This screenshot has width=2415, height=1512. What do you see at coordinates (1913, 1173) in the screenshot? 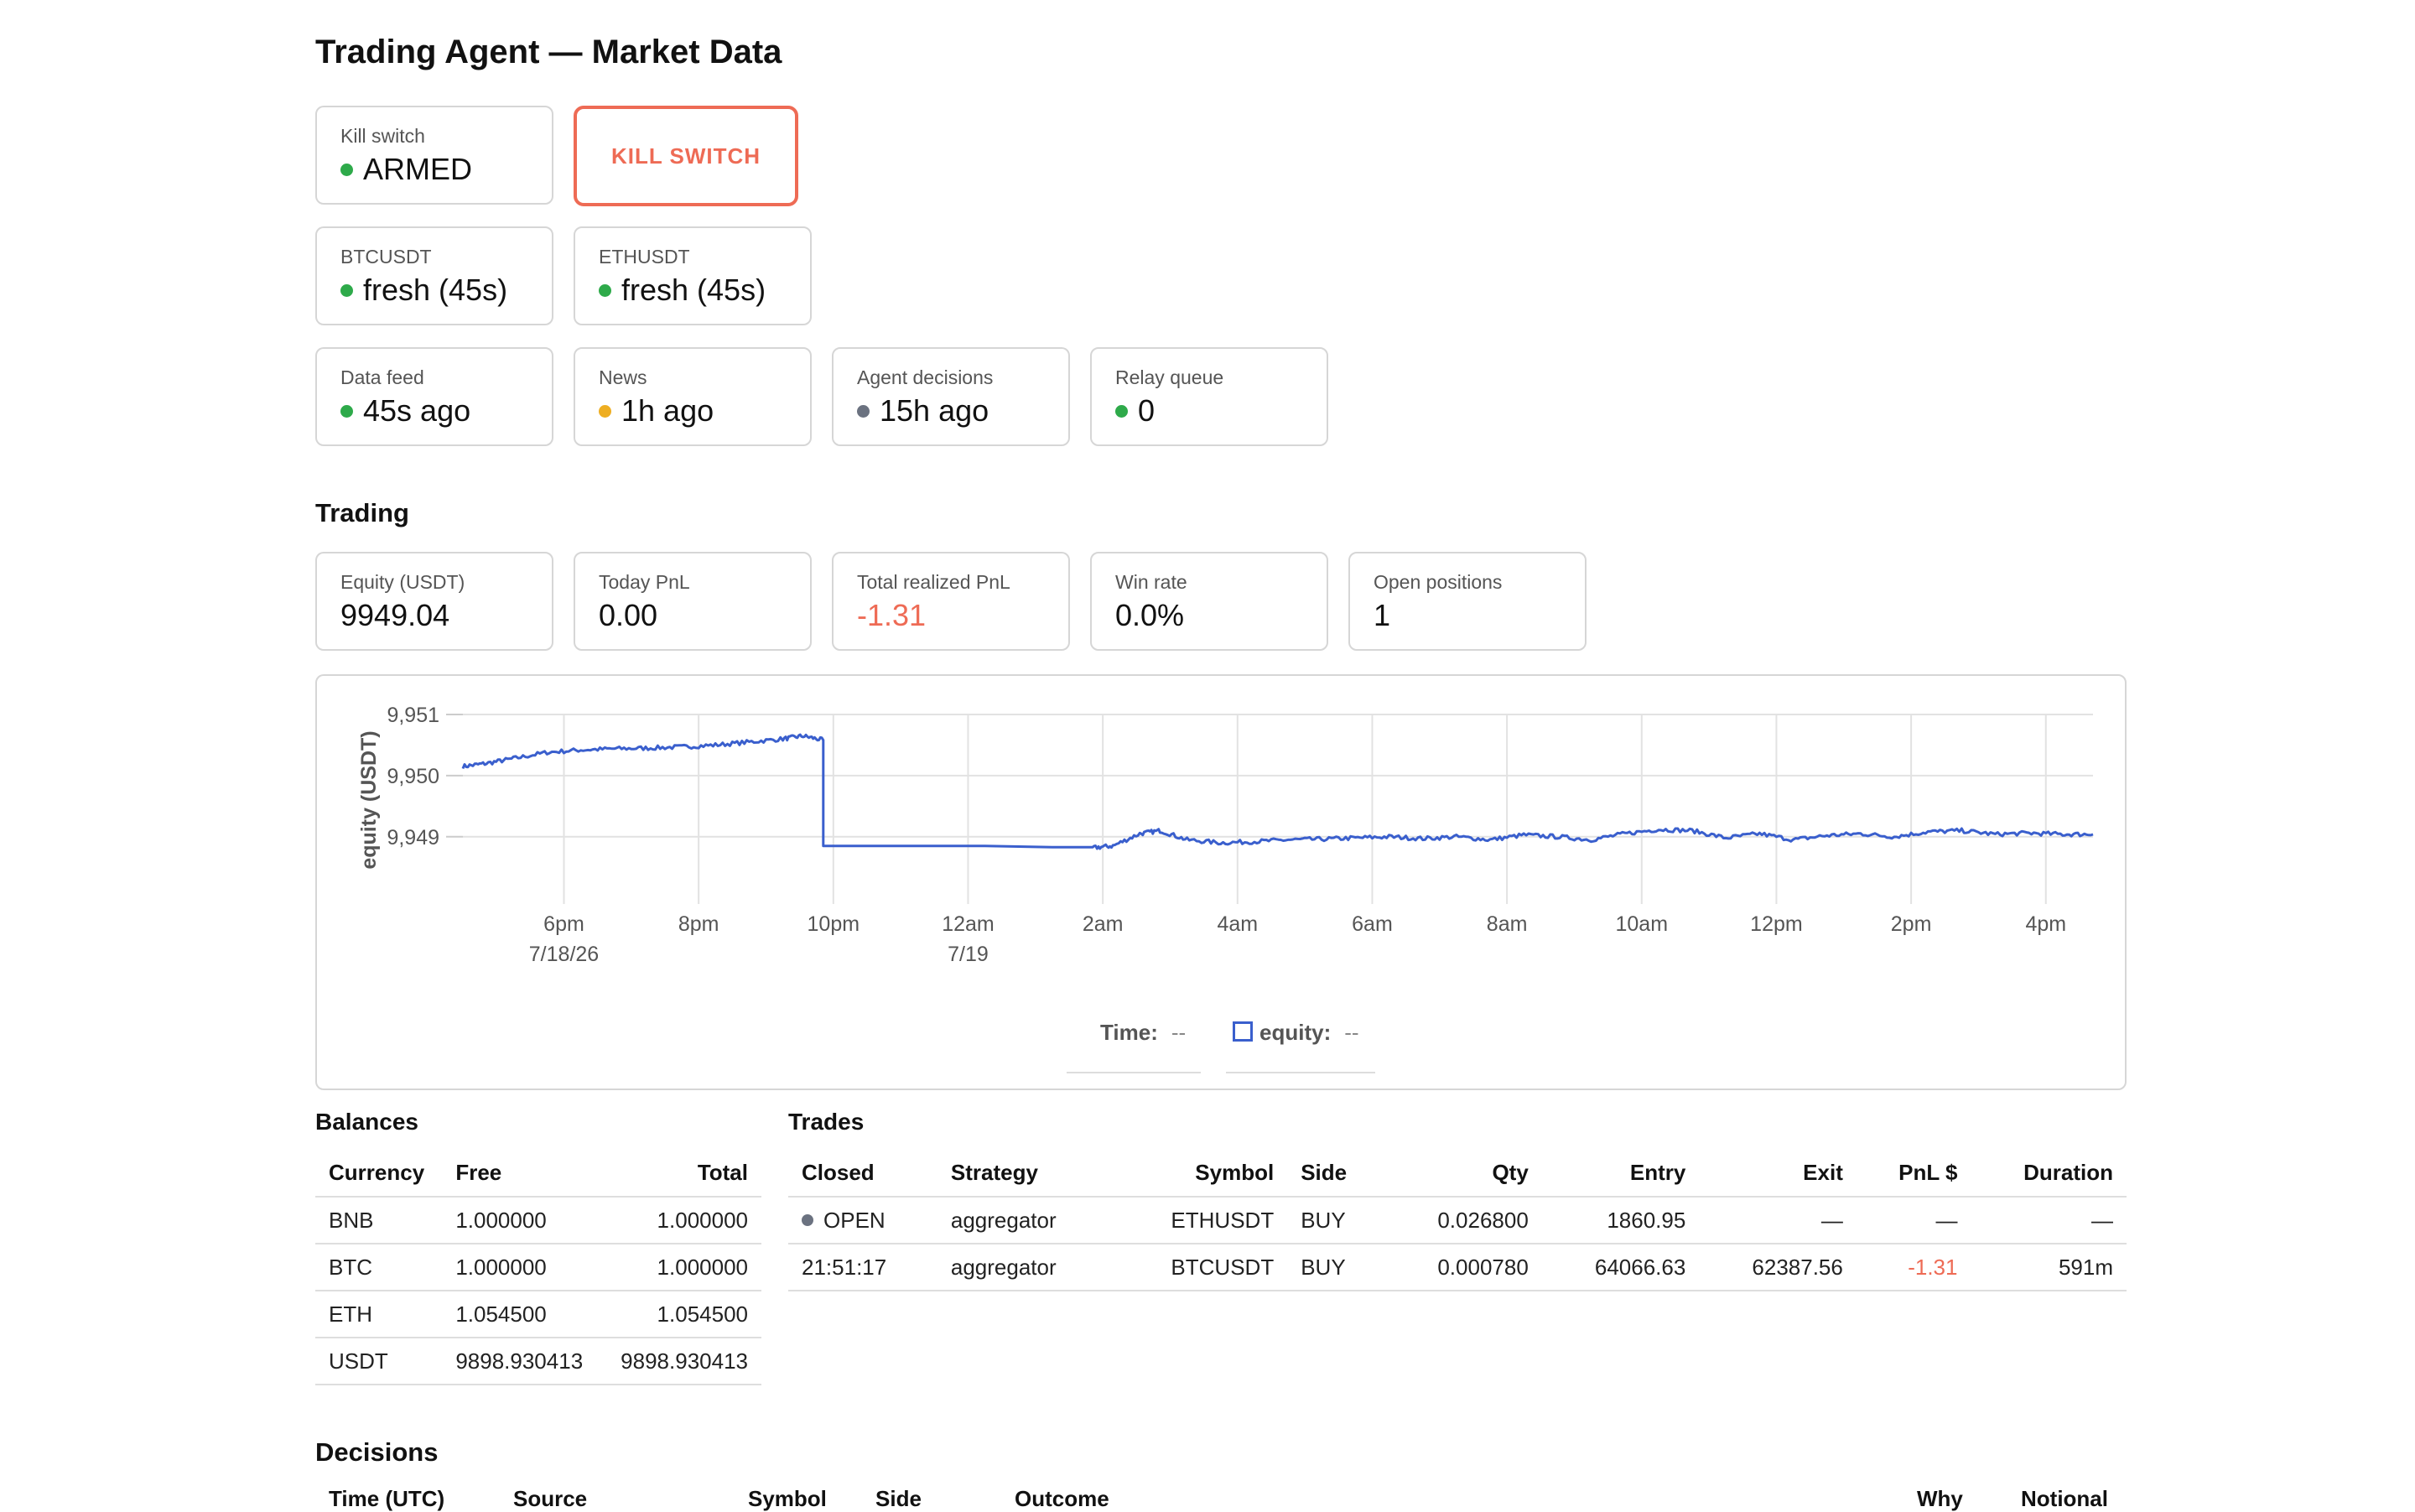
I see `column-header: PnL $` at bounding box center [1913, 1173].